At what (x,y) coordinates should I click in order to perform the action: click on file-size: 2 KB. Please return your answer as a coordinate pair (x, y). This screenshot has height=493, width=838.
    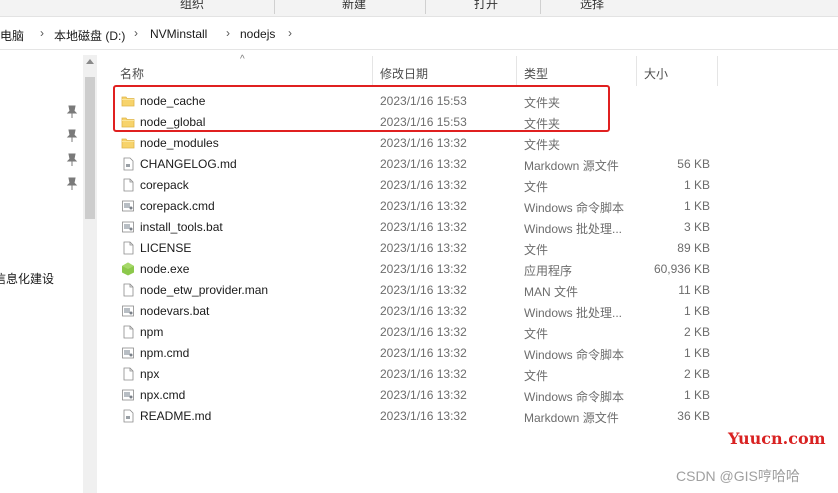
    Looking at the image, I should click on (696, 374).